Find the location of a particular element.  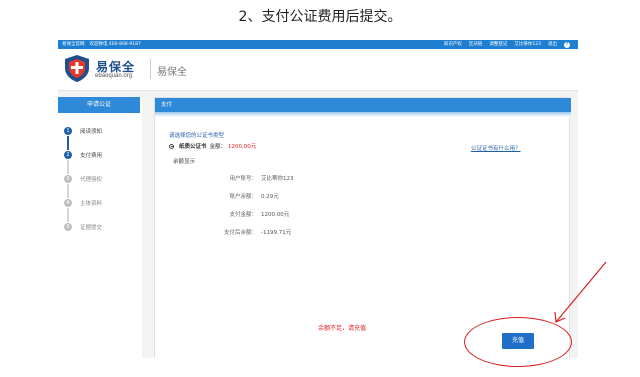

step-submit-evidence: 5 证据提交 is located at coordinates (83, 227).